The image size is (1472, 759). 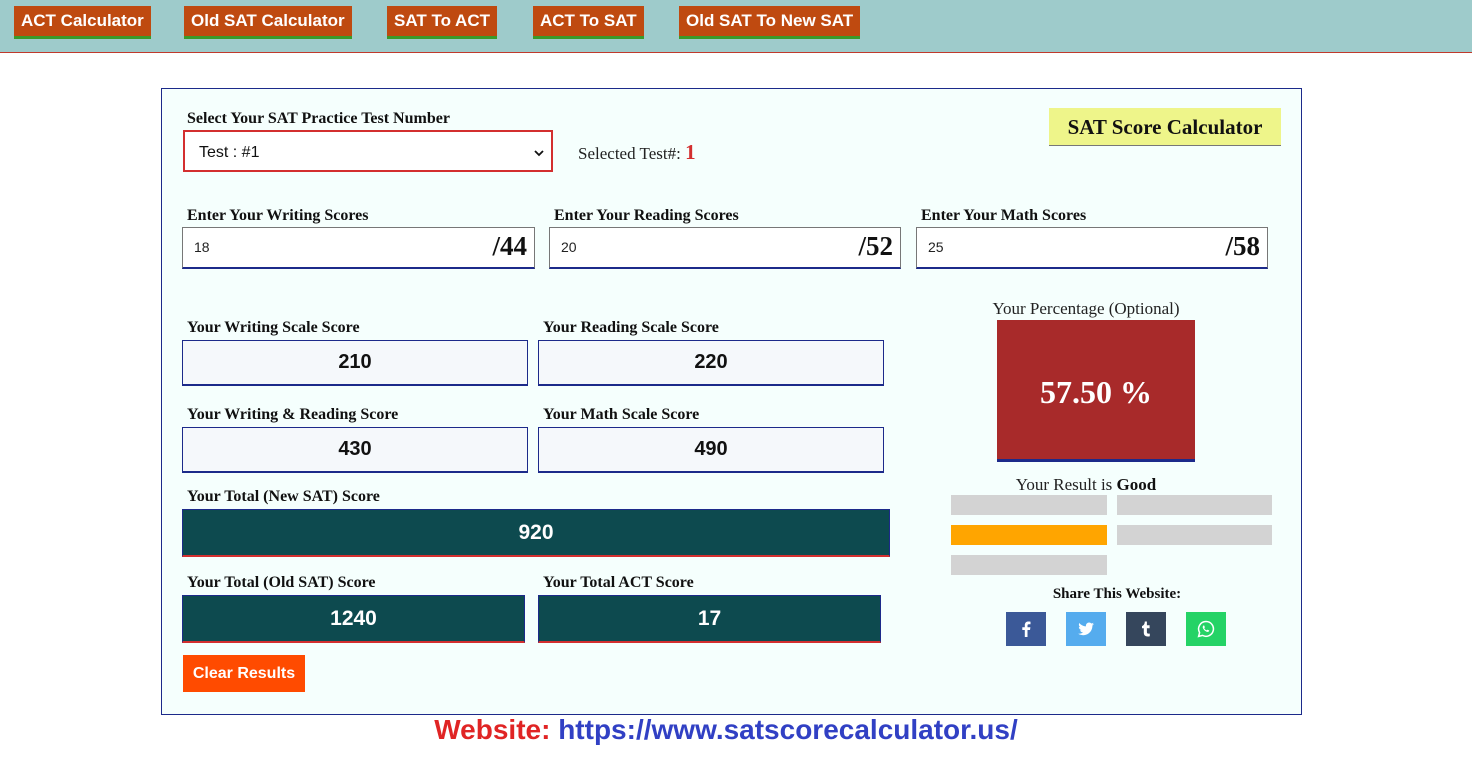 I want to click on share-facebook-button, so click(x=1026, y=629).